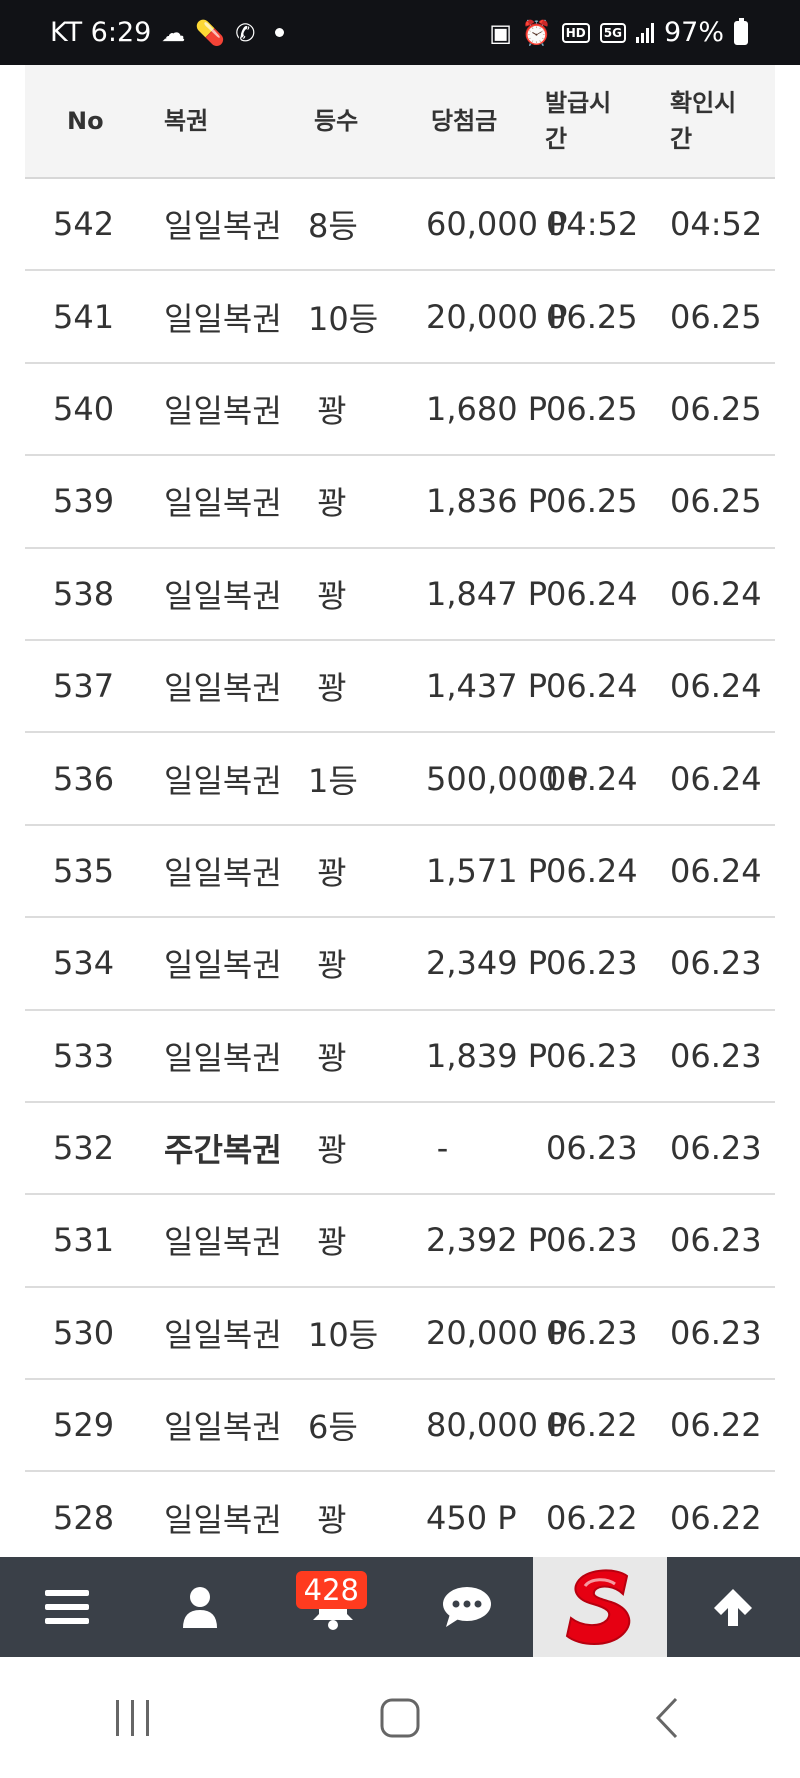  I want to click on carrier-time: KT 6:29, so click(101, 32).